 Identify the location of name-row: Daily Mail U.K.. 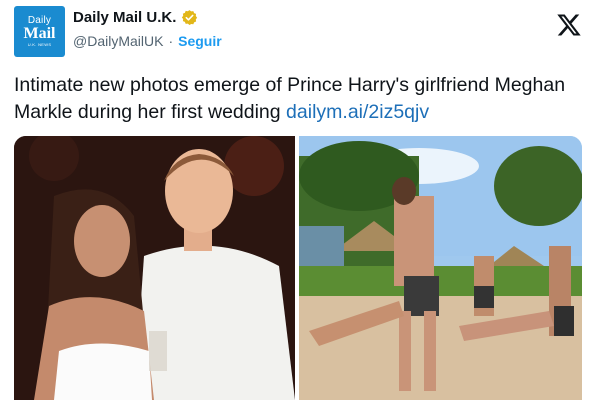
(135, 17).